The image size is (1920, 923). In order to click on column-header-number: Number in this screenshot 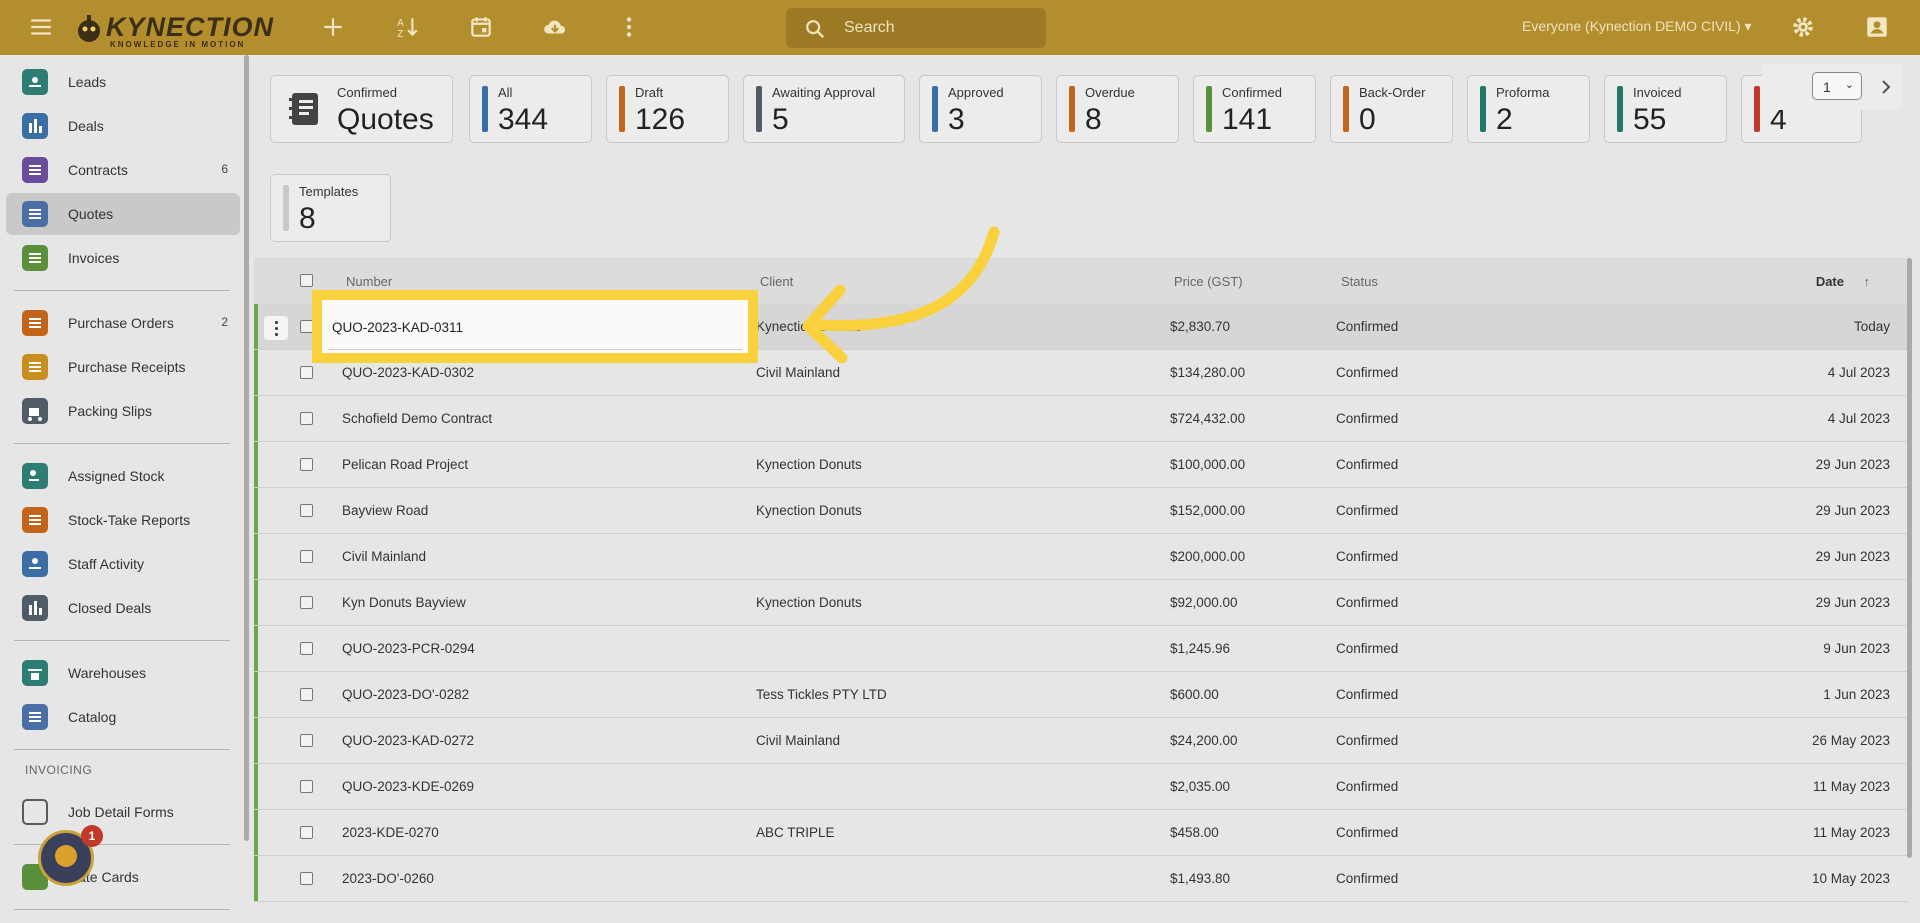, I will do `click(369, 281)`.